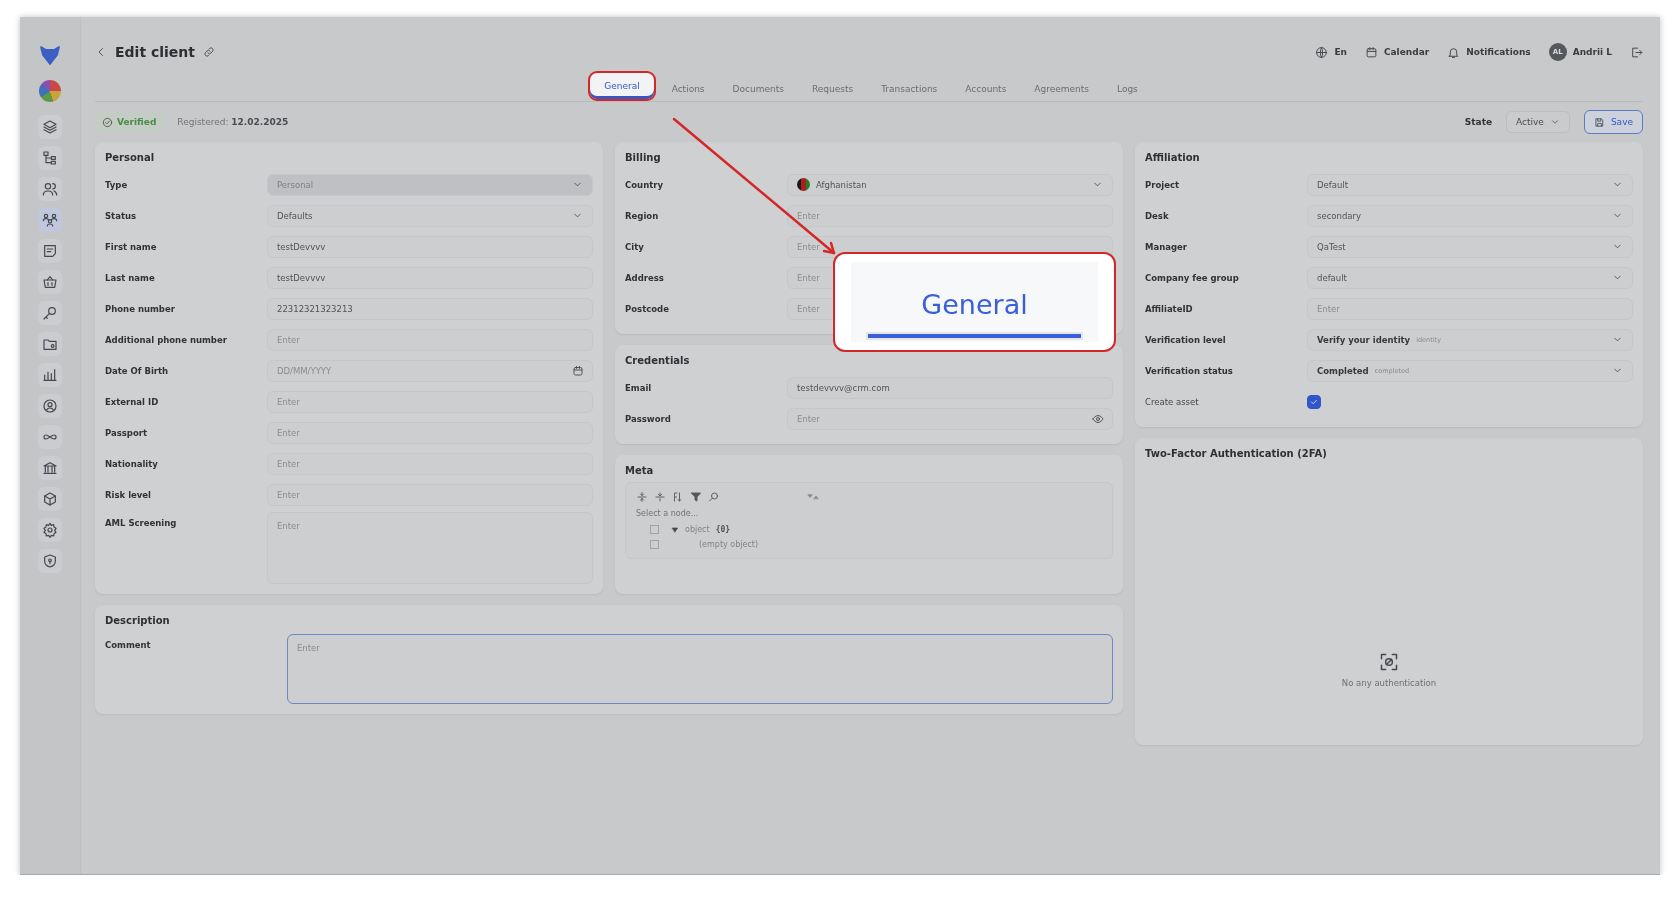 The image size is (1680, 898). I want to click on search-icon, so click(714, 497).